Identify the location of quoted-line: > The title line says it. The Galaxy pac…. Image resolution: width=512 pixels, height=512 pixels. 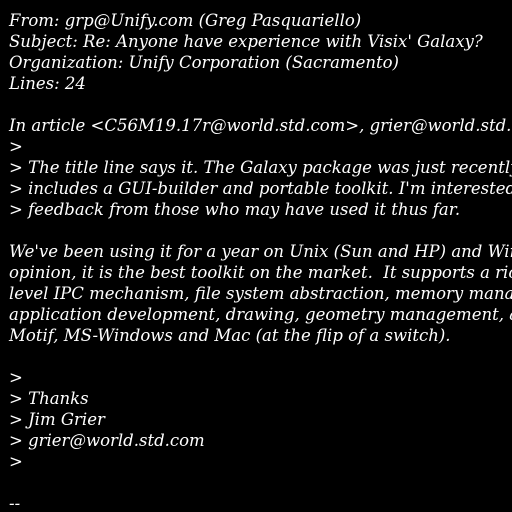
(260, 167).